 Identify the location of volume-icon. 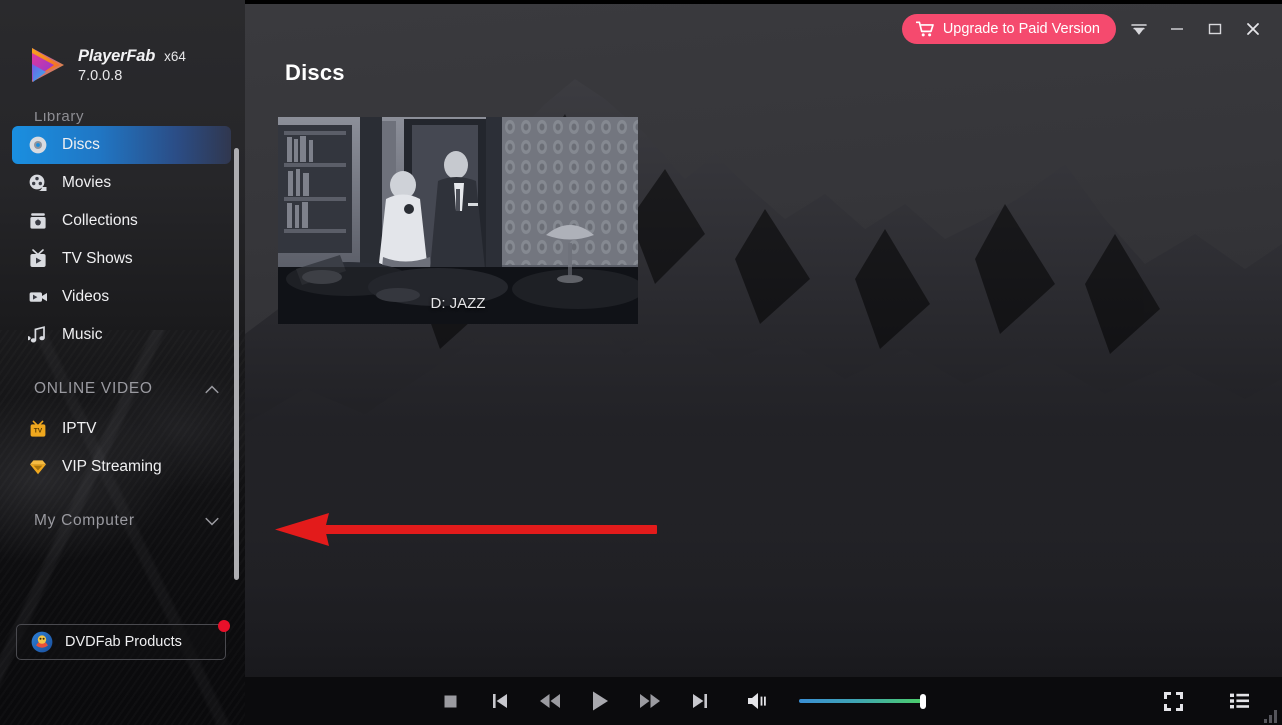
(757, 701).